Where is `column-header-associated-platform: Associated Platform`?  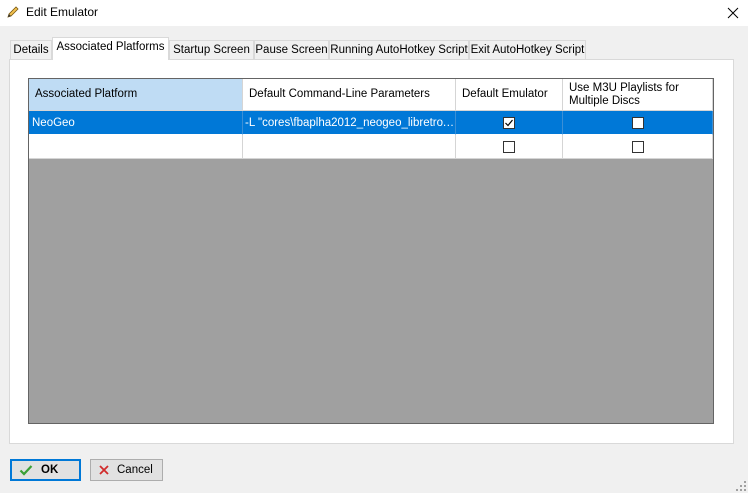
column-header-associated-platform: Associated Platform is located at coordinates (136, 95).